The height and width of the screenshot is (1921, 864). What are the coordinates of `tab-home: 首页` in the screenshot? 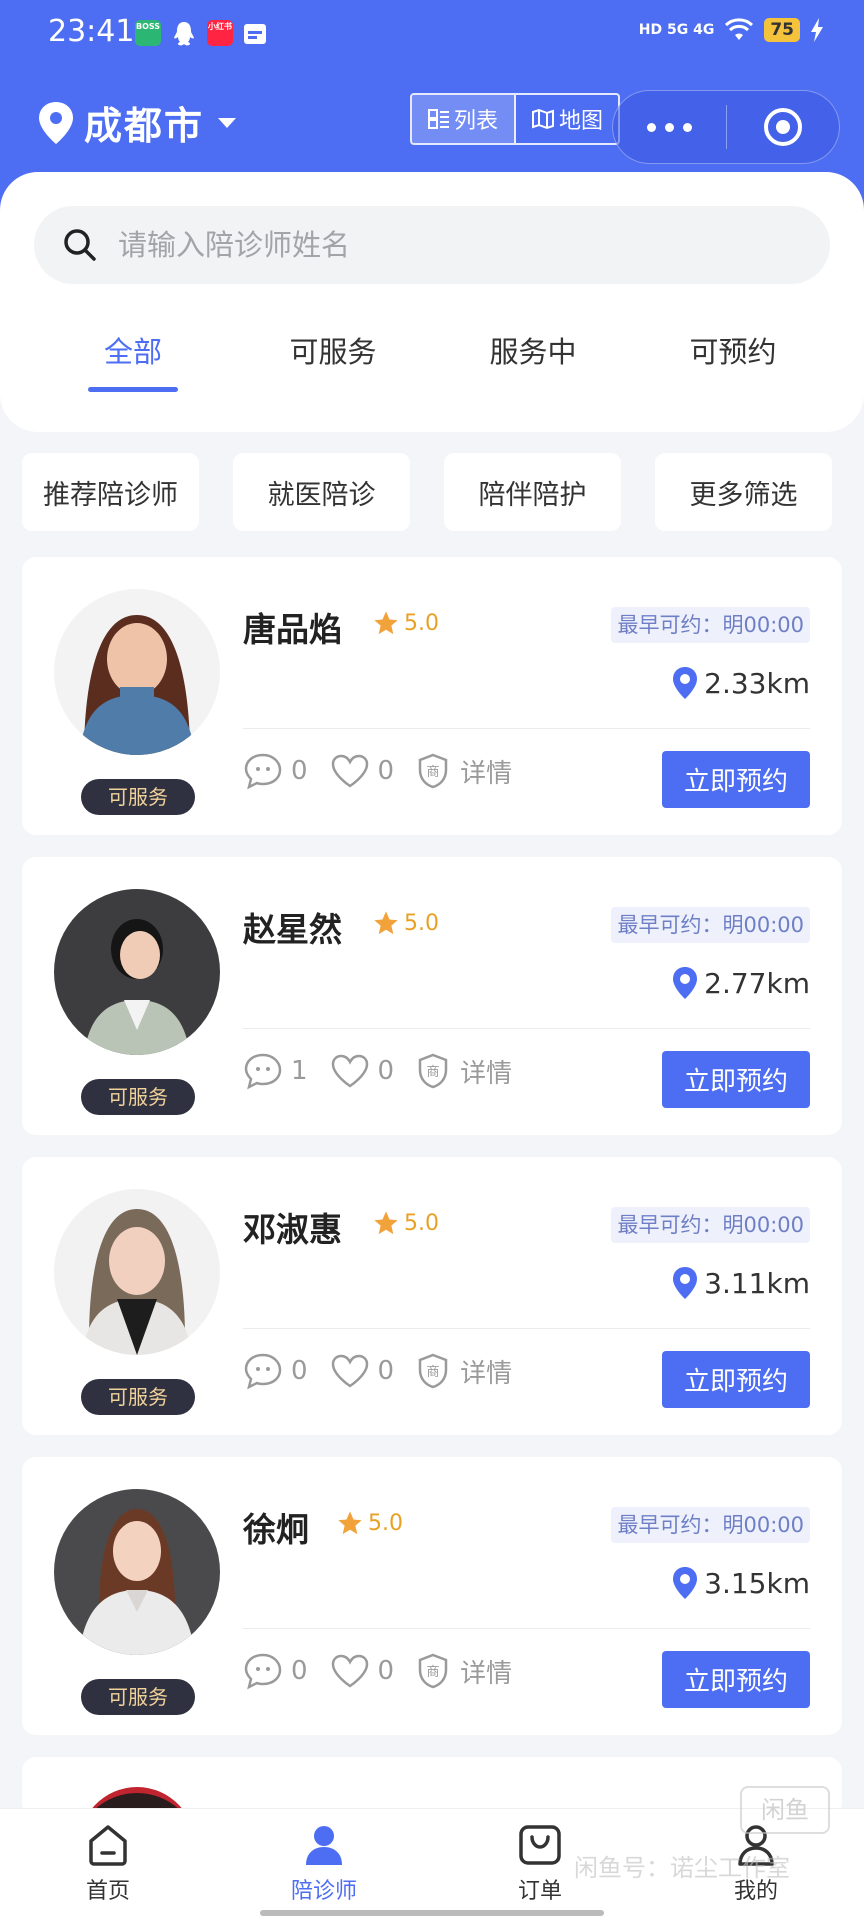 It's located at (108, 1865).